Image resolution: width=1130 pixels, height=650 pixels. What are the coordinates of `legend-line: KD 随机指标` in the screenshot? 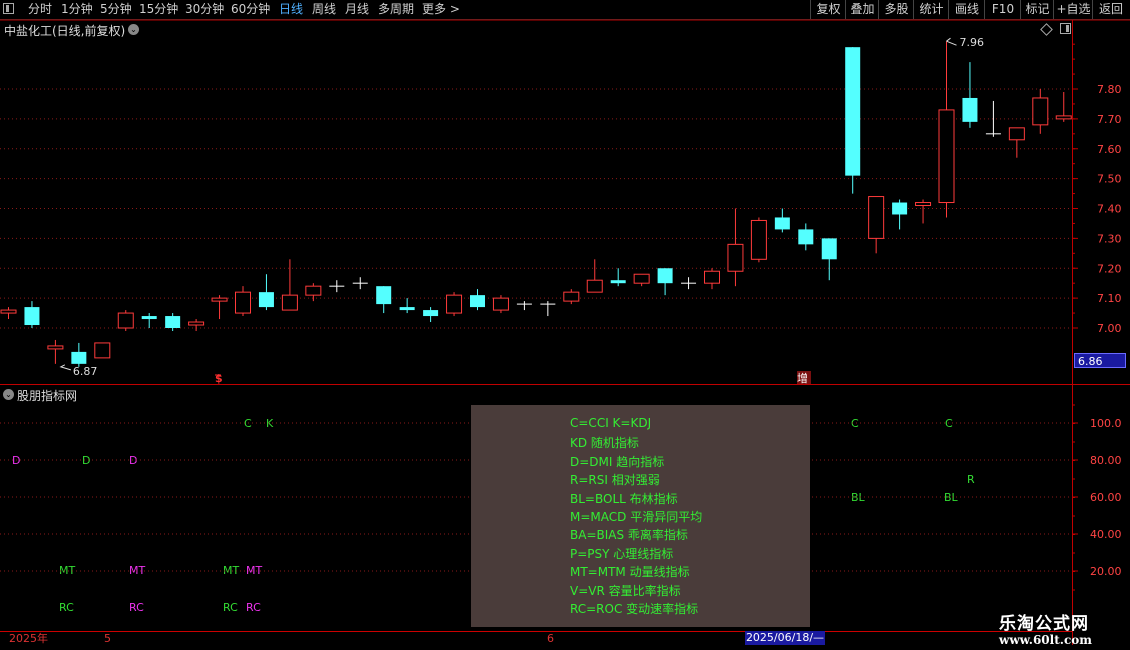 It's located at (604, 443).